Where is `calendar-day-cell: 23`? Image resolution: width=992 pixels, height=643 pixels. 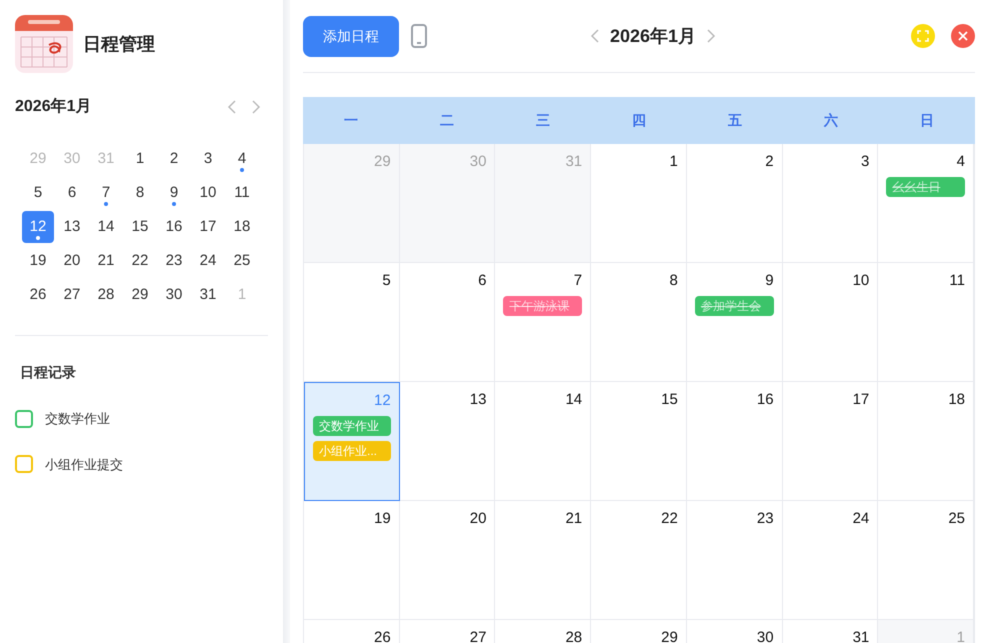
calendar-day-cell: 23 is located at coordinates (734, 560).